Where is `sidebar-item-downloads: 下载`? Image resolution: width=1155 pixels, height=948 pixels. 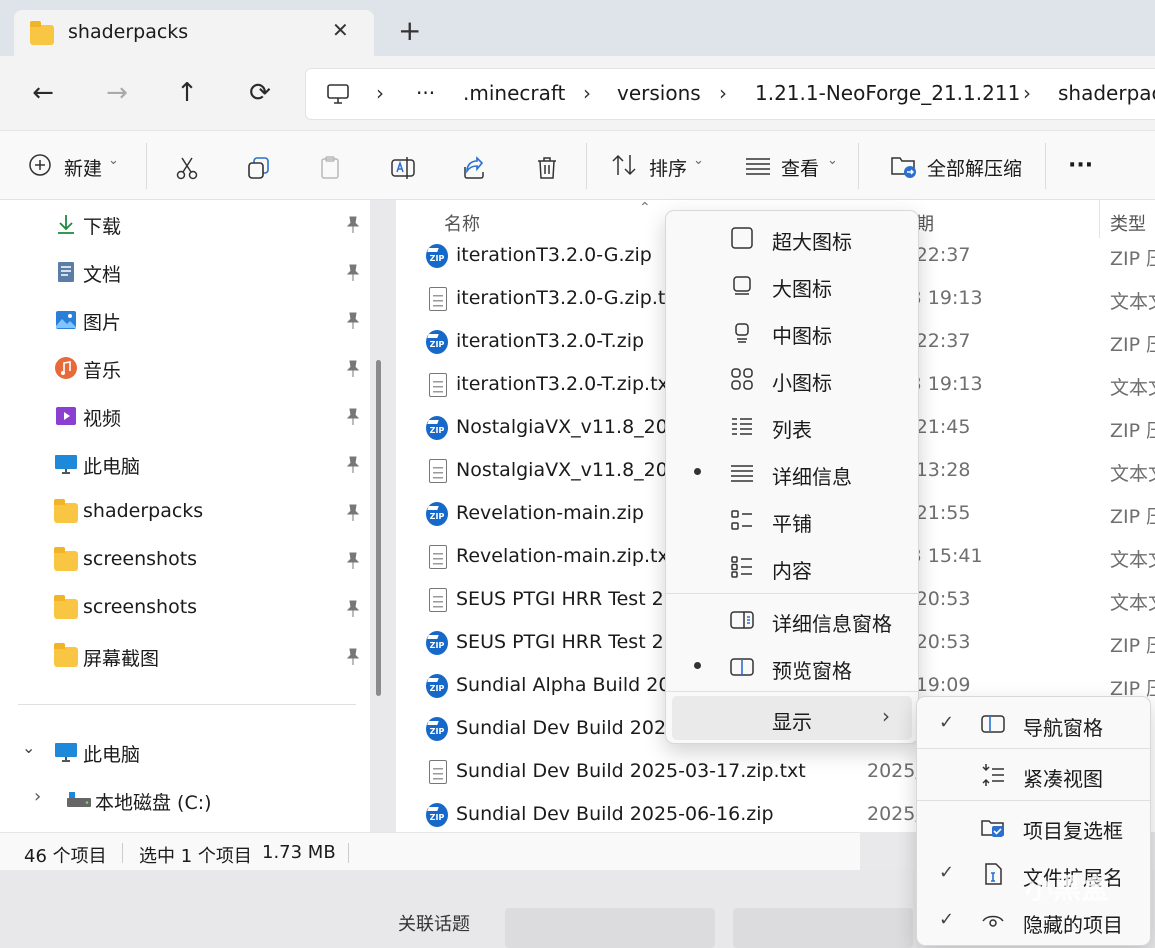 sidebar-item-downloads: 下载 is located at coordinates (185, 224).